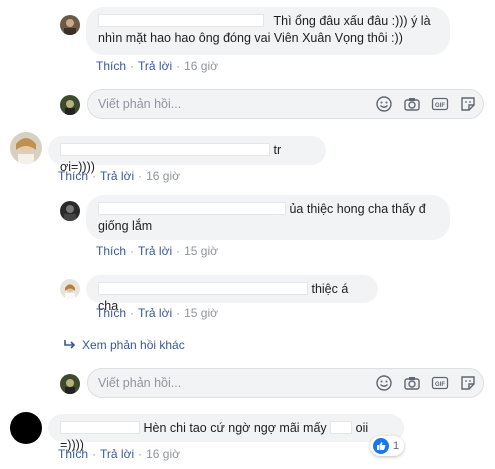 This screenshot has width=495, height=469. Describe the element at coordinates (352, 21) in the screenshot. I see `comment-text: Thì ổng đâu xấu đâu :))) ý là` at that location.